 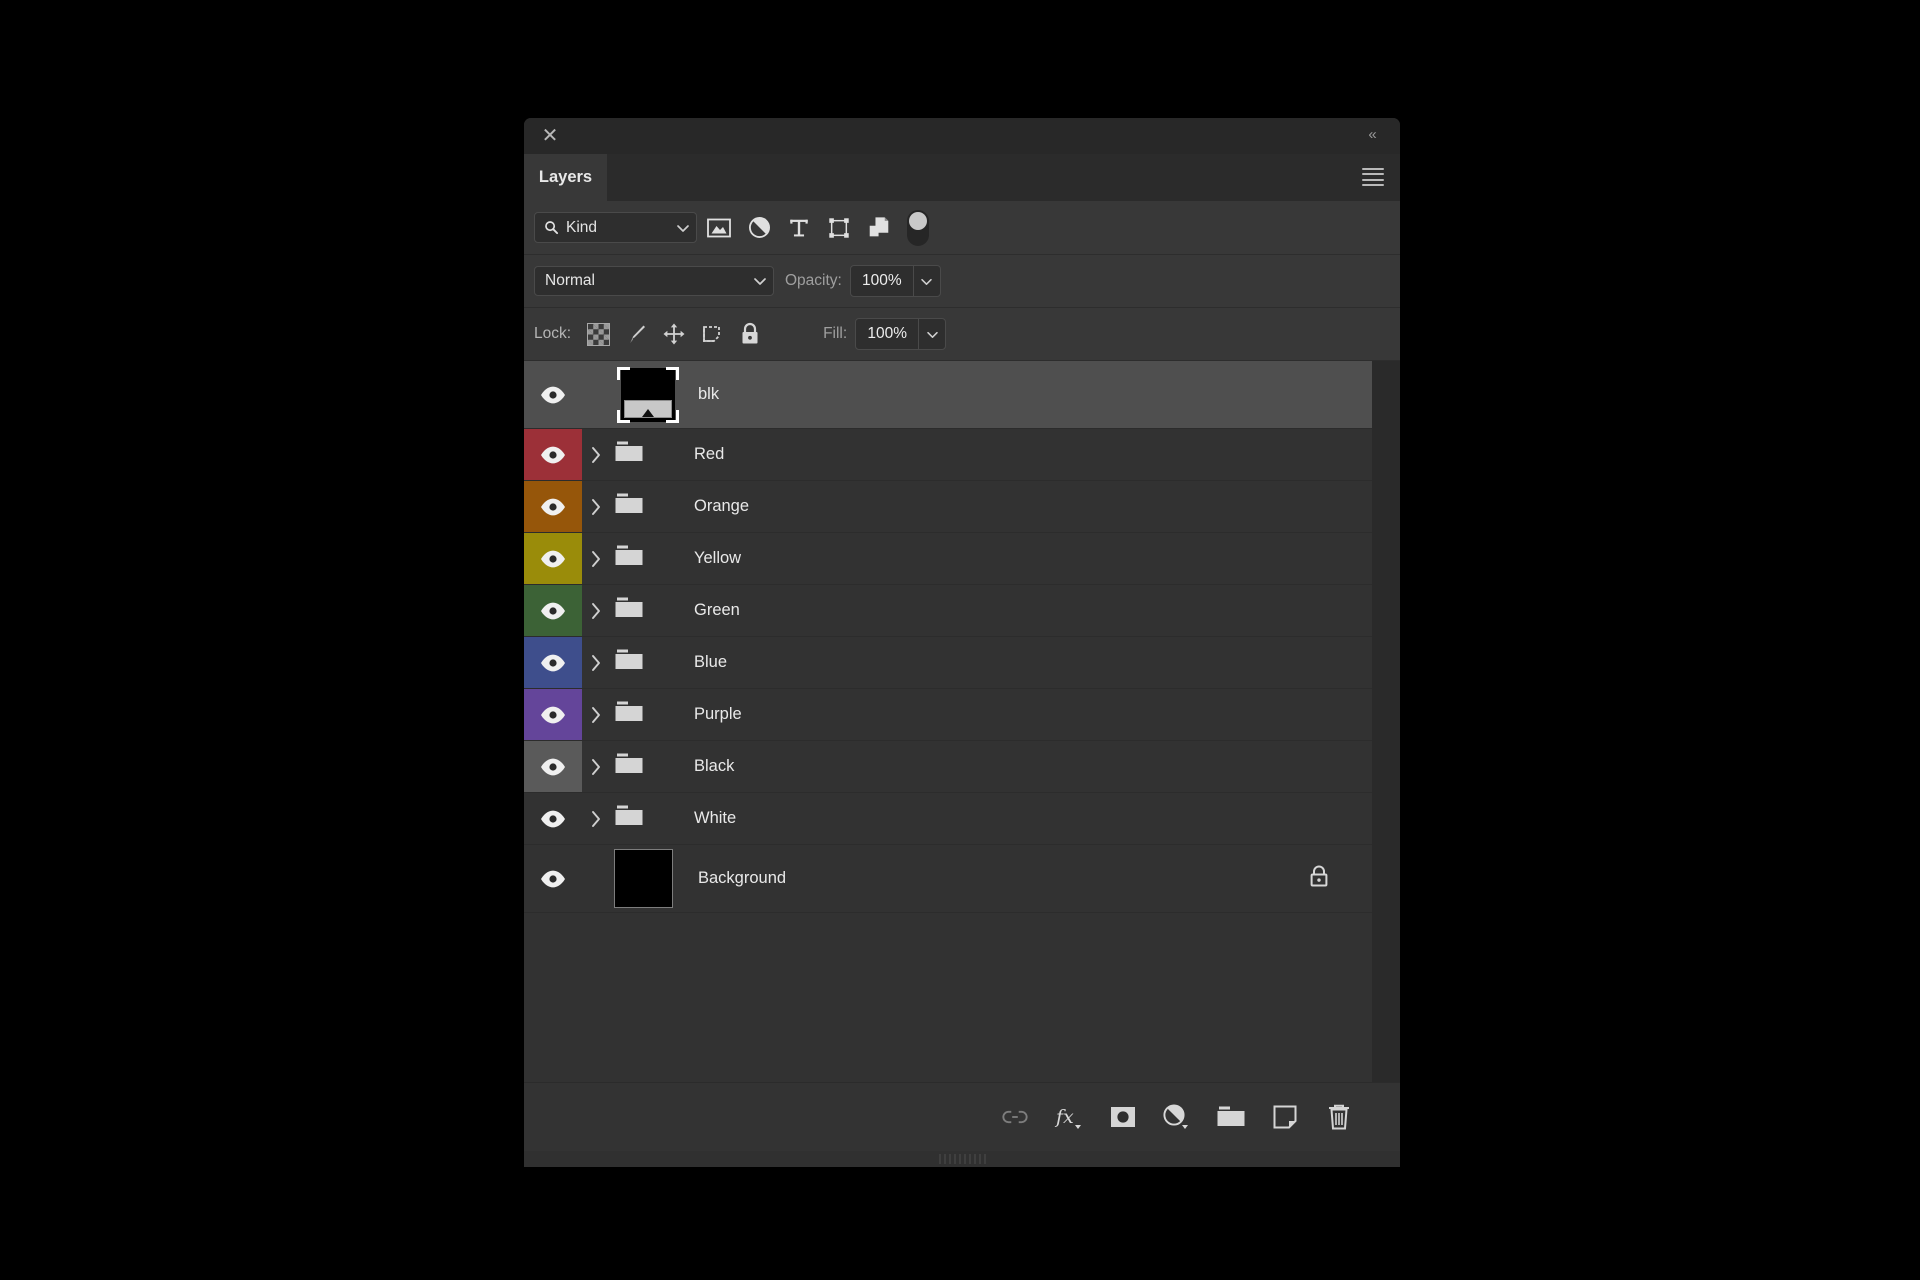 I want to click on layer-row: Purple, so click(x=948, y=715).